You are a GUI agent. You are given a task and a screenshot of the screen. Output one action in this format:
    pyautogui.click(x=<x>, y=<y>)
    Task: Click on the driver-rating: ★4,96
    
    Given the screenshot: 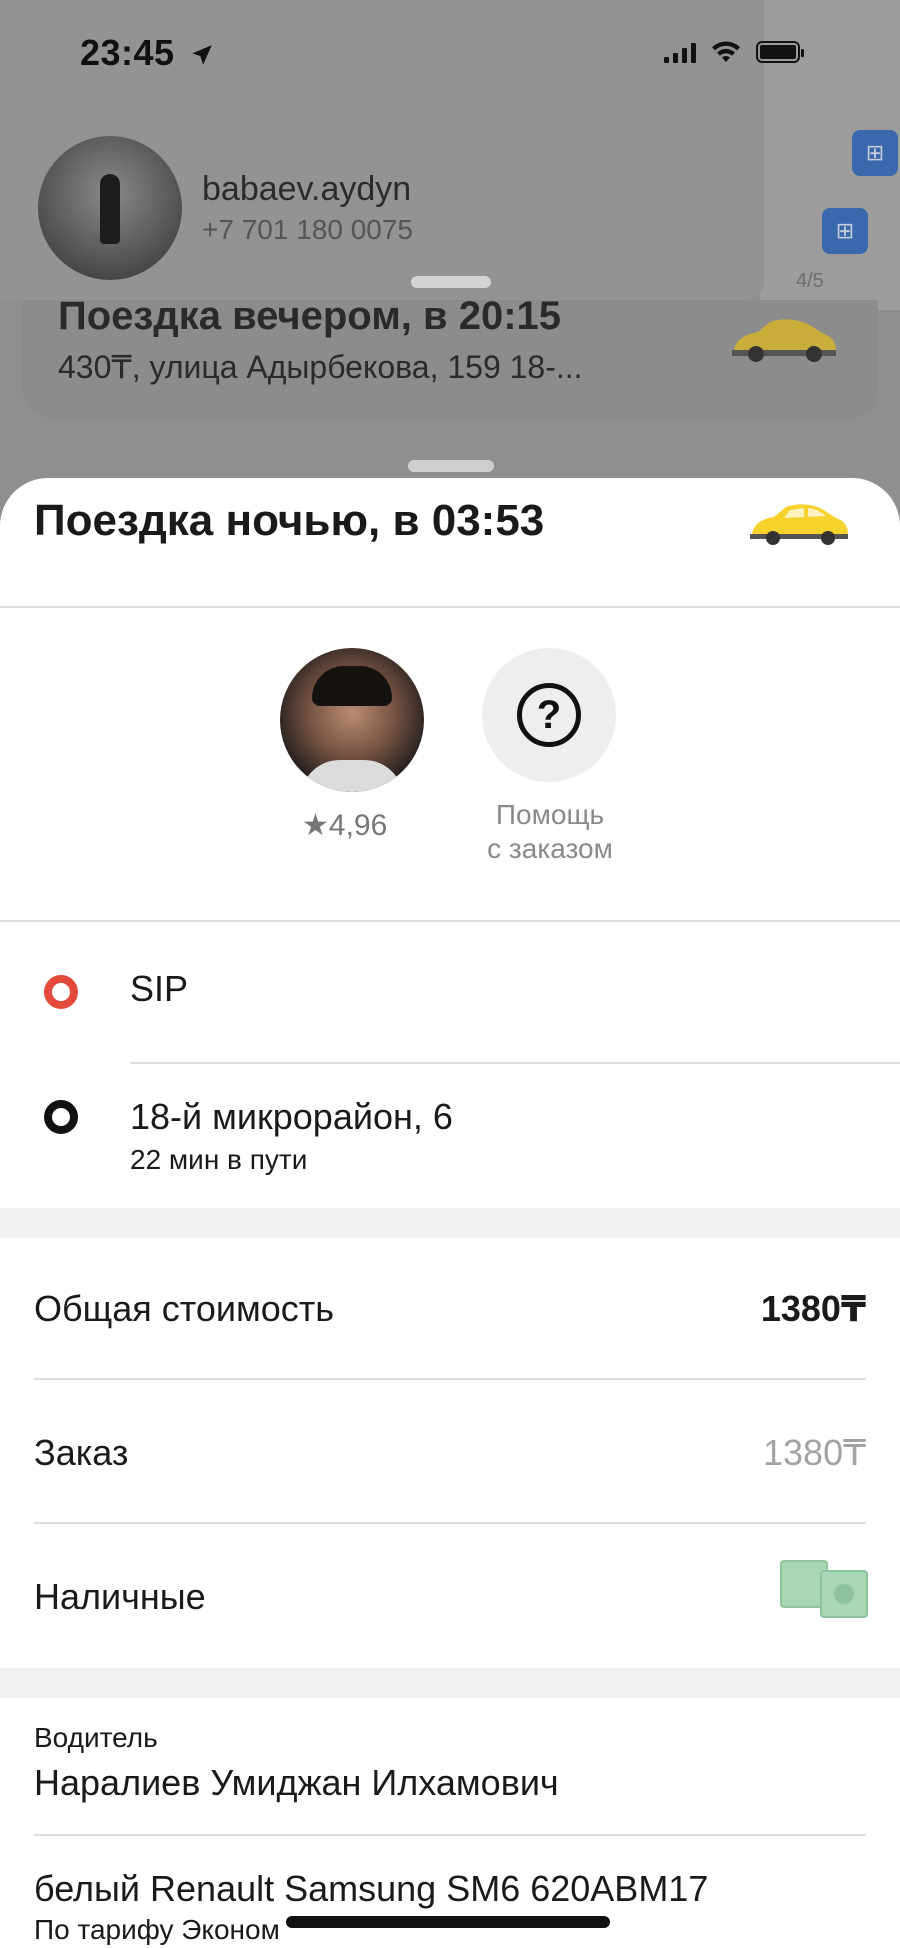 What is the action you would take?
    pyautogui.click(x=345, y=825)
    